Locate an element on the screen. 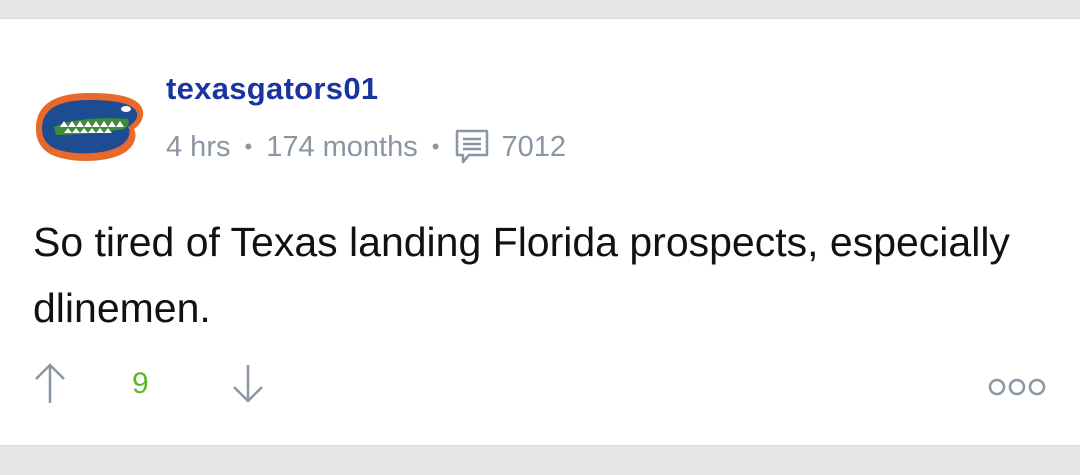 The image size is (1080, 475). downvote-button is located at coordinates (248, 383).